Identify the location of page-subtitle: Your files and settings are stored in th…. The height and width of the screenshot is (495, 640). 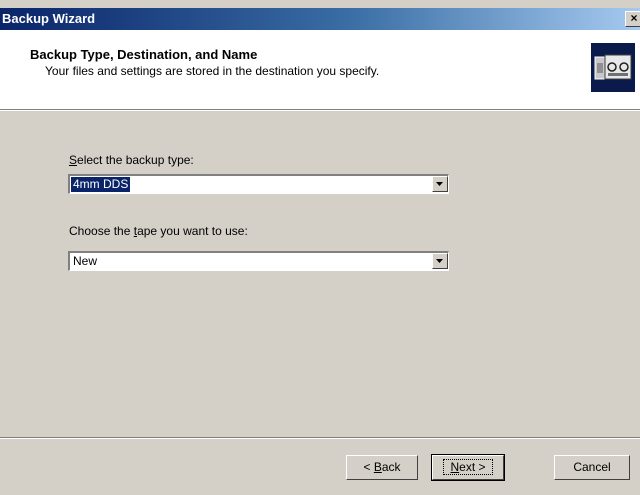
(212, 71).